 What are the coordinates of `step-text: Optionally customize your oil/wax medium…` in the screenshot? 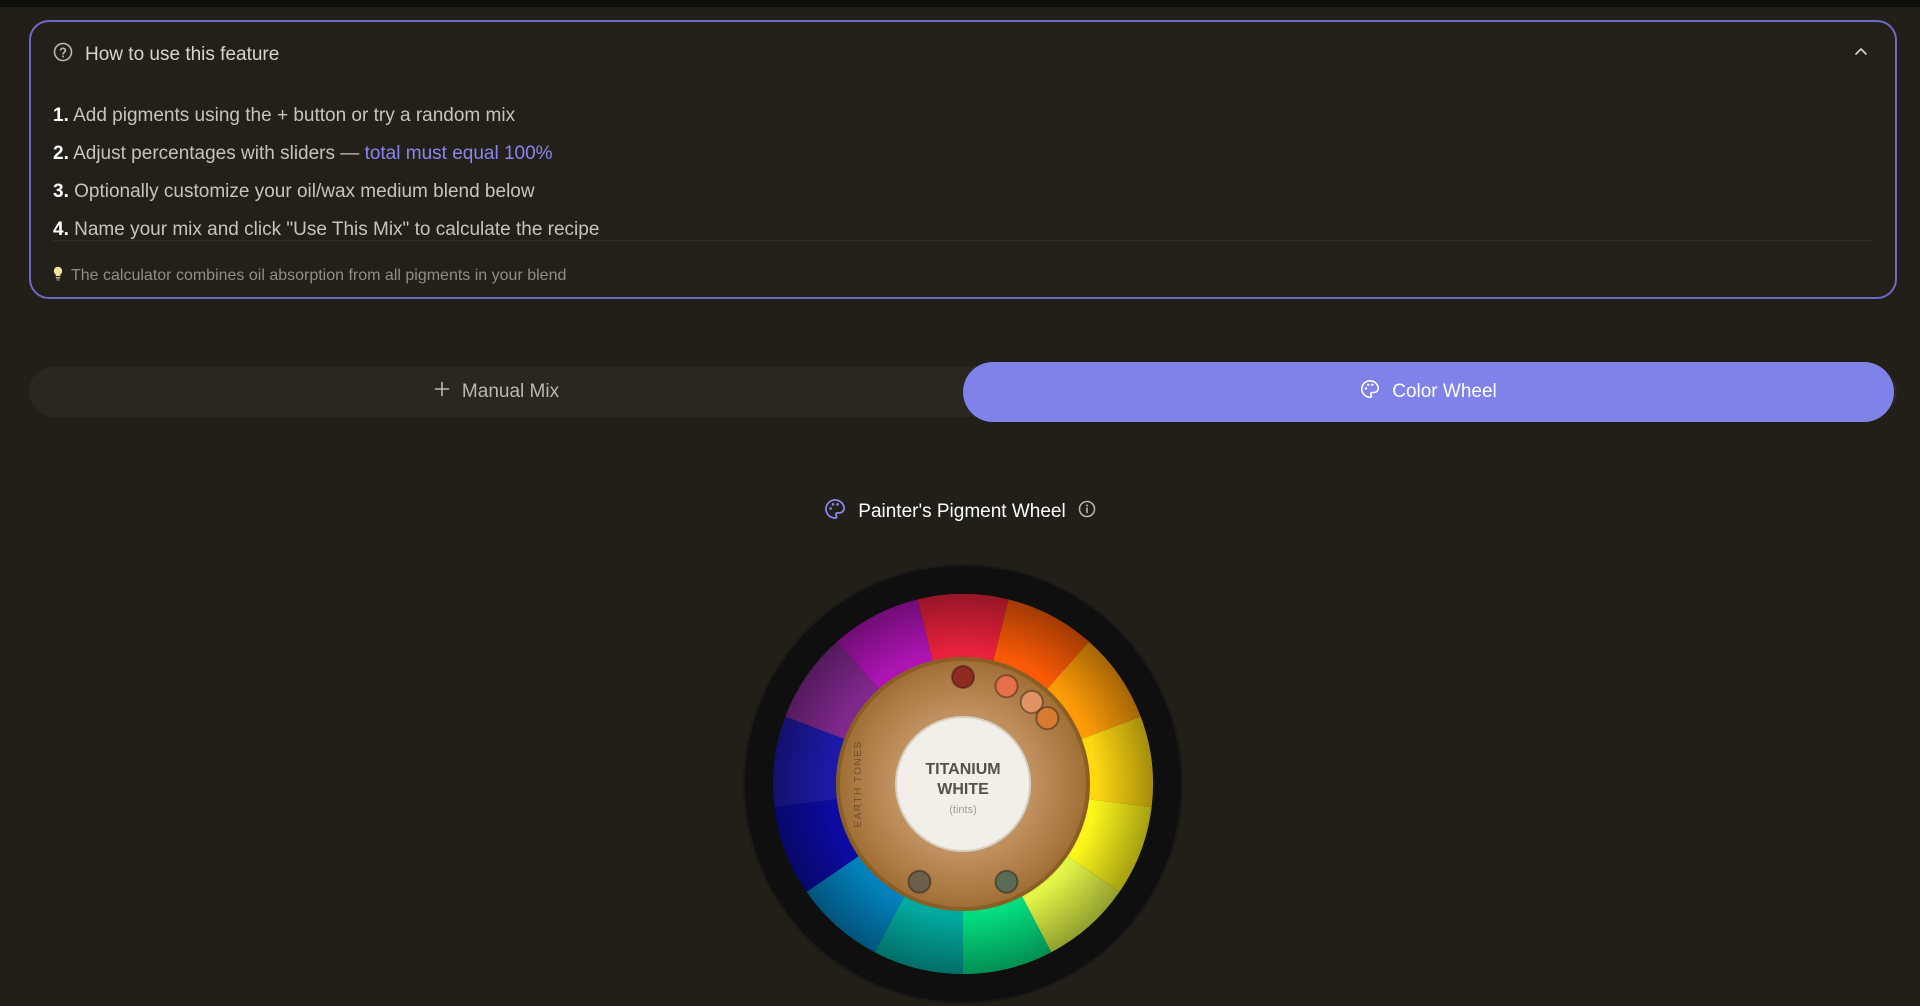 It's located at (304, 191).